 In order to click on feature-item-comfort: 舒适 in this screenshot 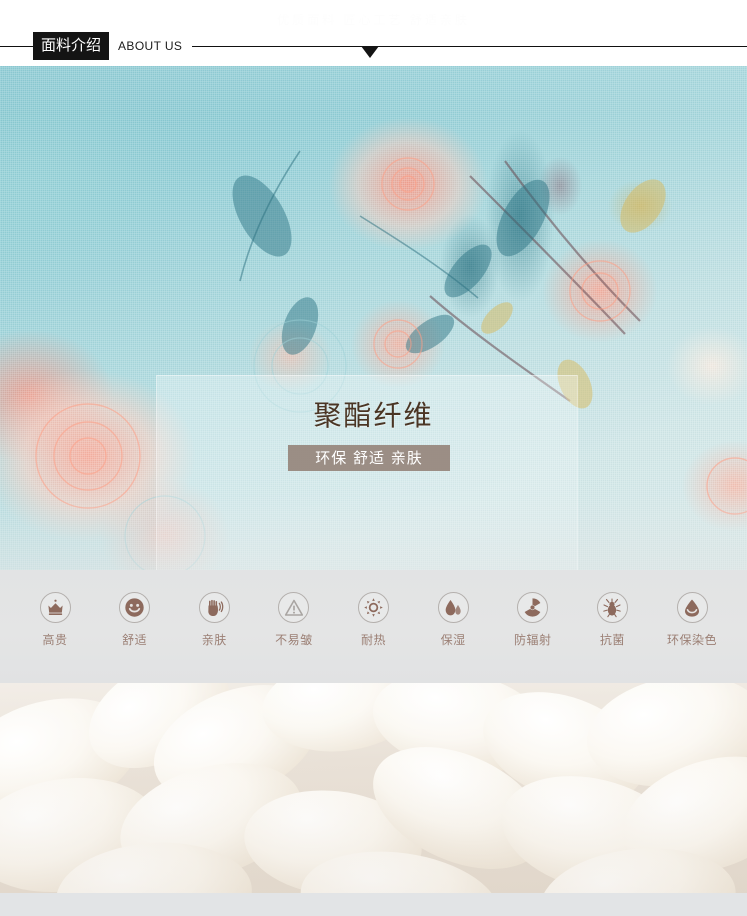, I will do `click(135, 619)`.